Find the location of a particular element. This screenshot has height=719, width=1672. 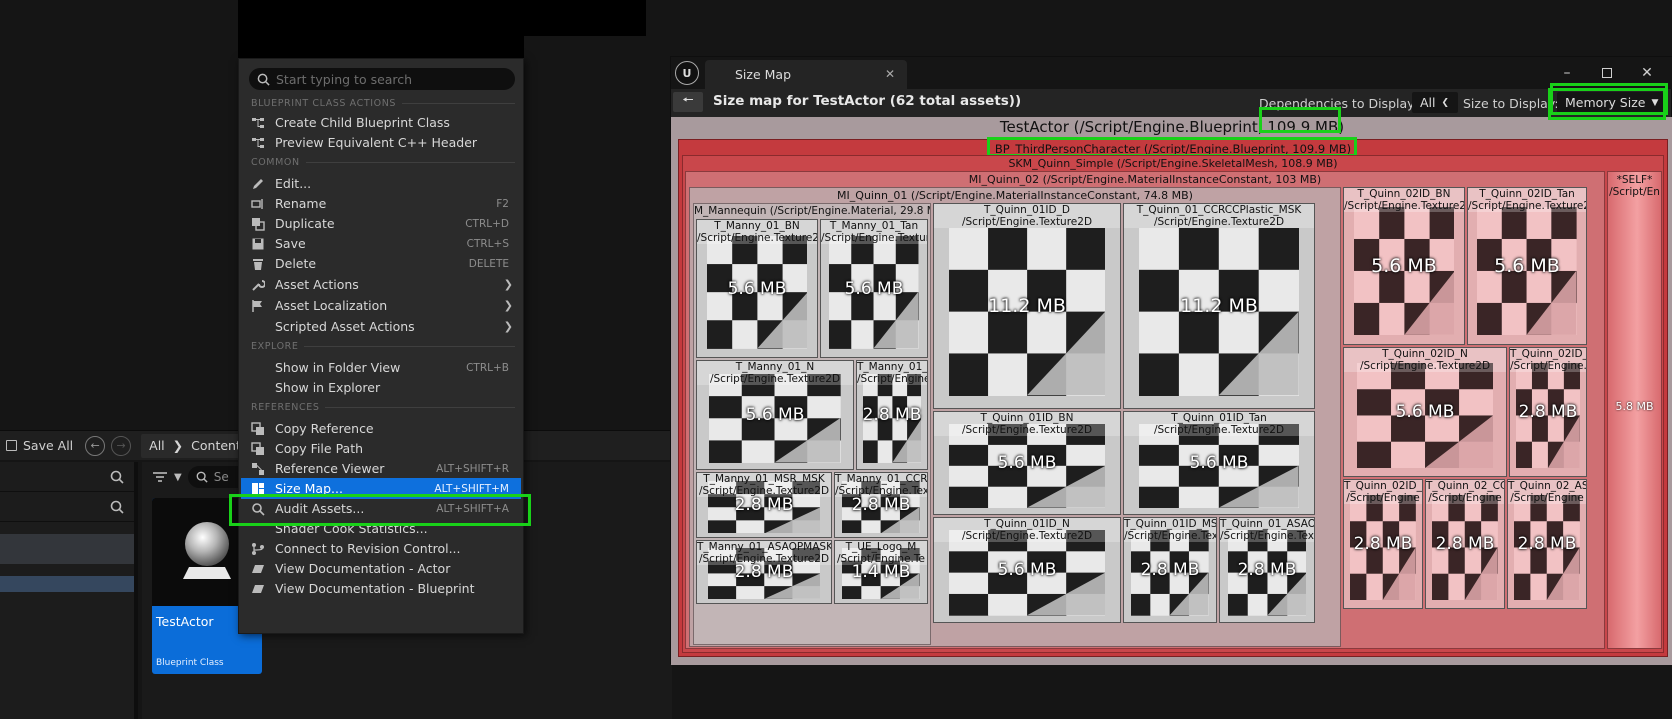

tab-size-map: Size Map ✕ is located at coordinates (806, 74).